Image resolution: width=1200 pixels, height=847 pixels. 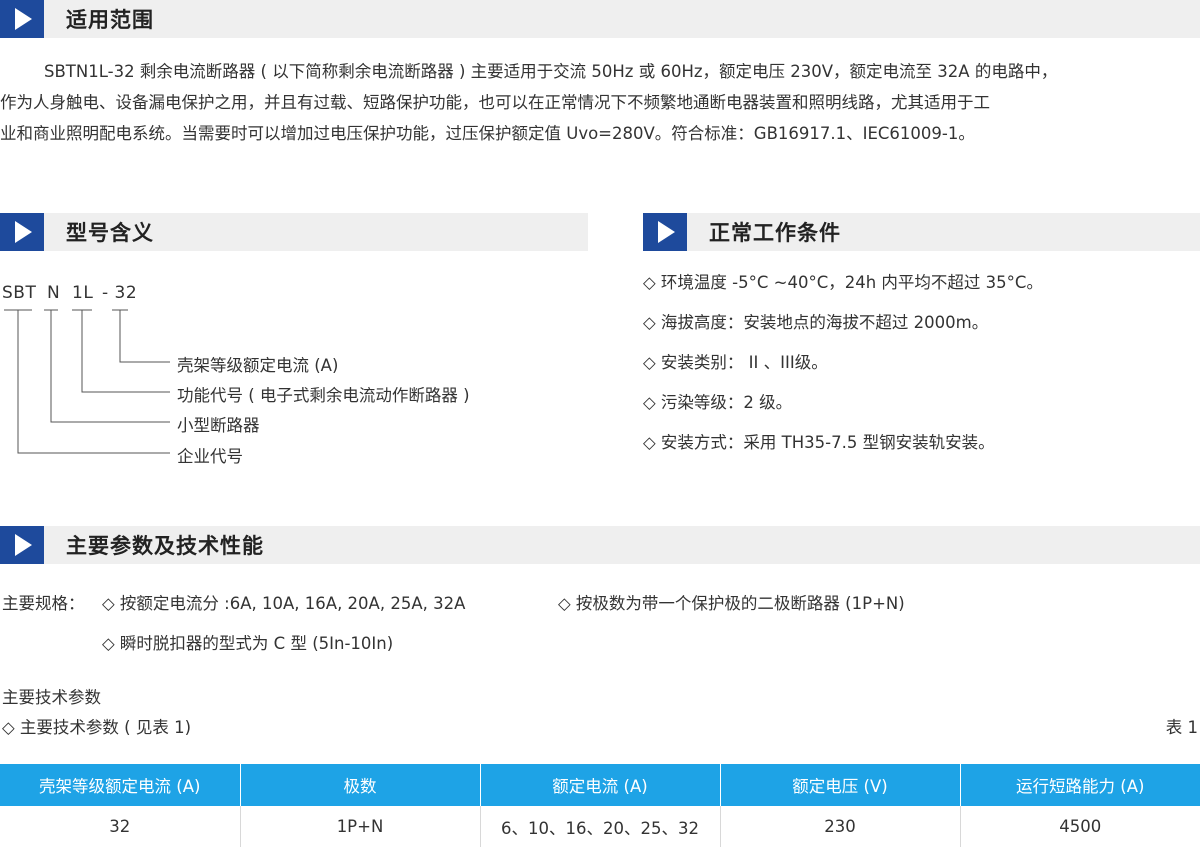 I want to click on model-code-bracket-lines, so click(x=87, y=381).